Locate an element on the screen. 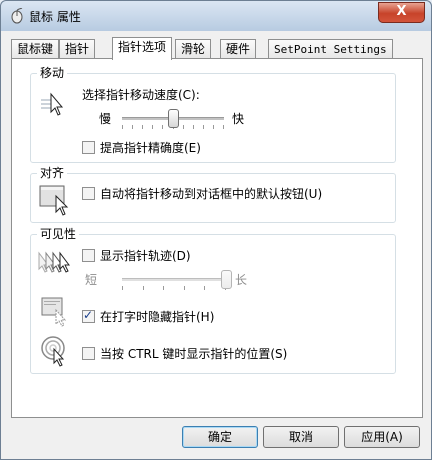 The height and width of the screenshot is (460, 432). close-button: X is located at coordinates (401, 12).